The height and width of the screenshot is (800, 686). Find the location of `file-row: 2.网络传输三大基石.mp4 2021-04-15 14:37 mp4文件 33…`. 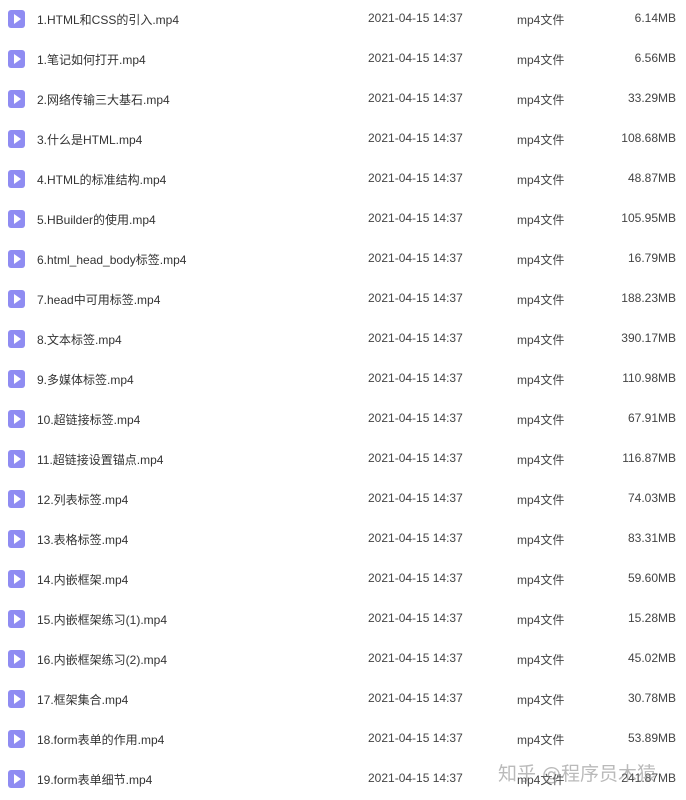

file-row: 2.网络传输三大基石.mp4 2021-04-15 14:37 mp4文件 33… is located at coordinates (343, 100).